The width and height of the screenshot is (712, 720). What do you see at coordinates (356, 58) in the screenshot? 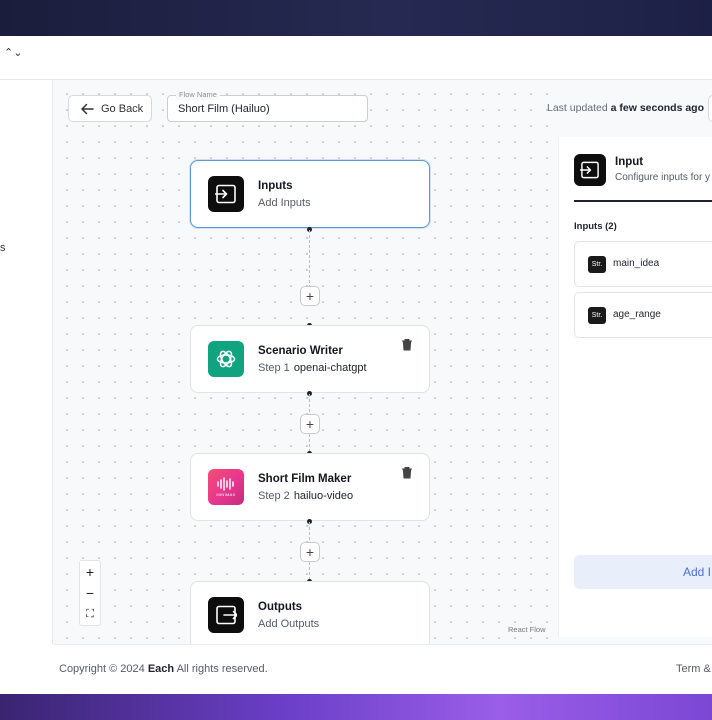
I see `app-header: ⌃⌄` at bounding box center [356, 58].